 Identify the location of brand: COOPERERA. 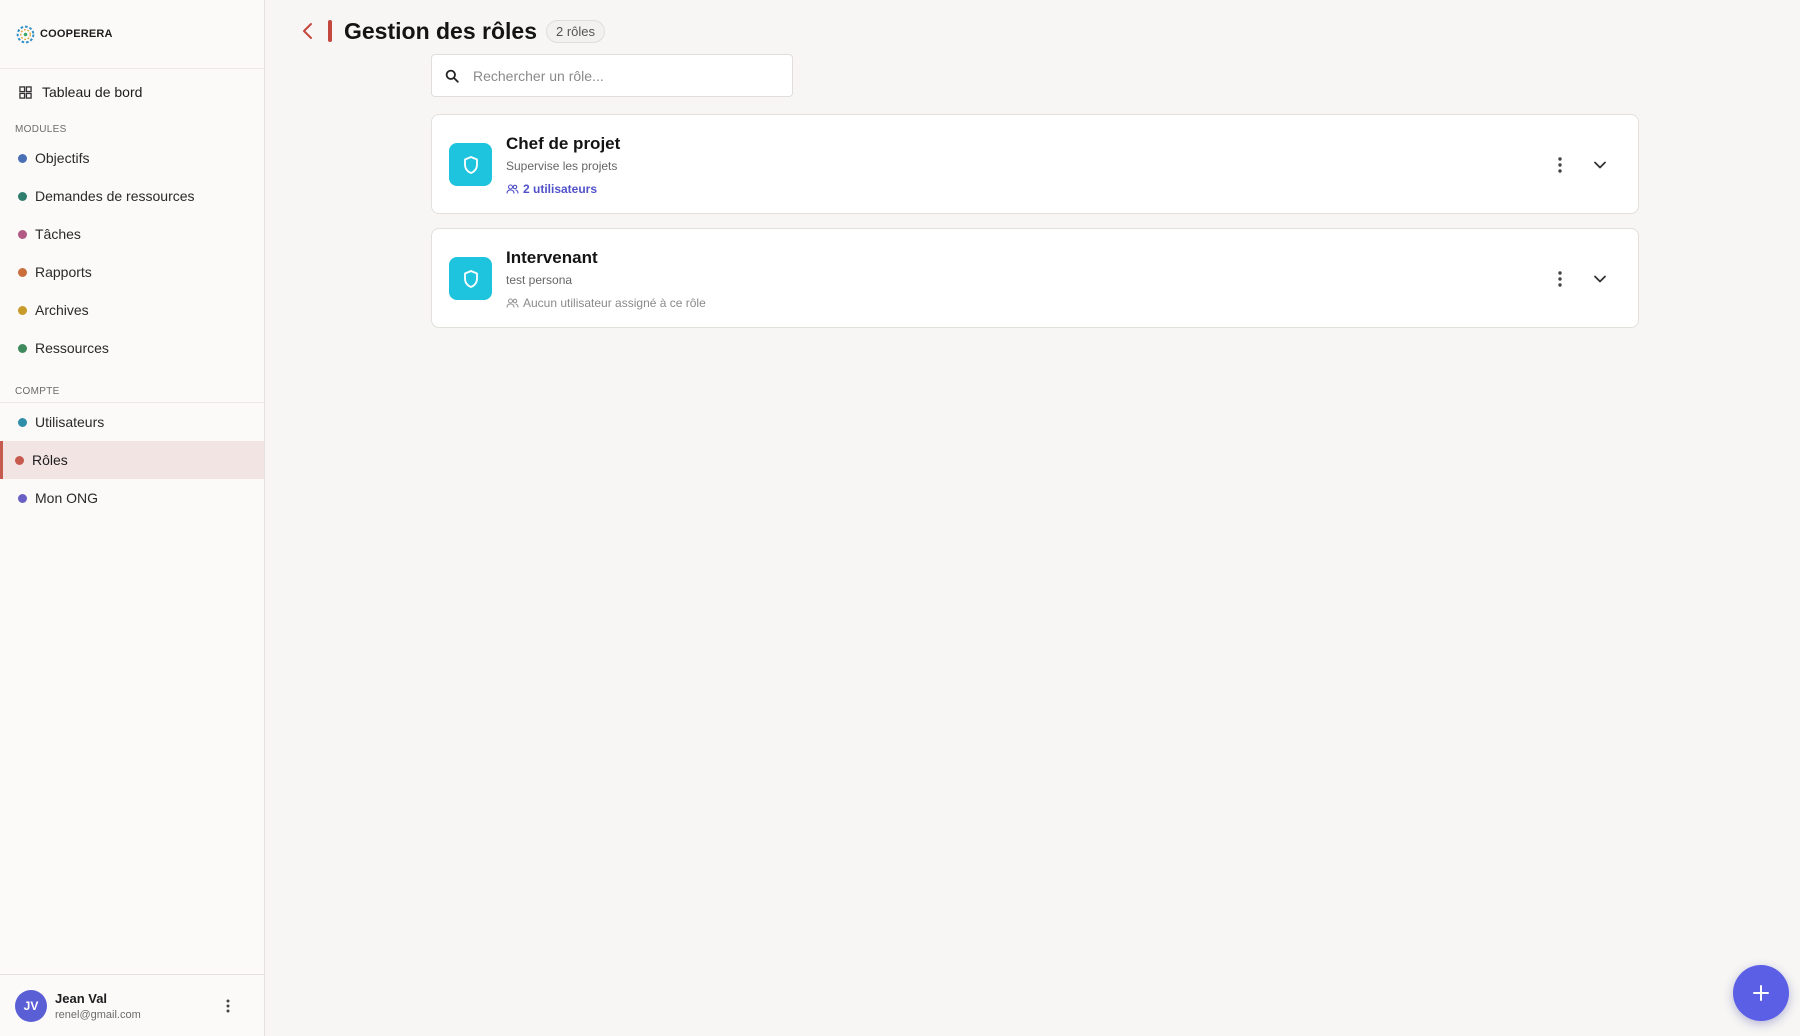
(132, 34).